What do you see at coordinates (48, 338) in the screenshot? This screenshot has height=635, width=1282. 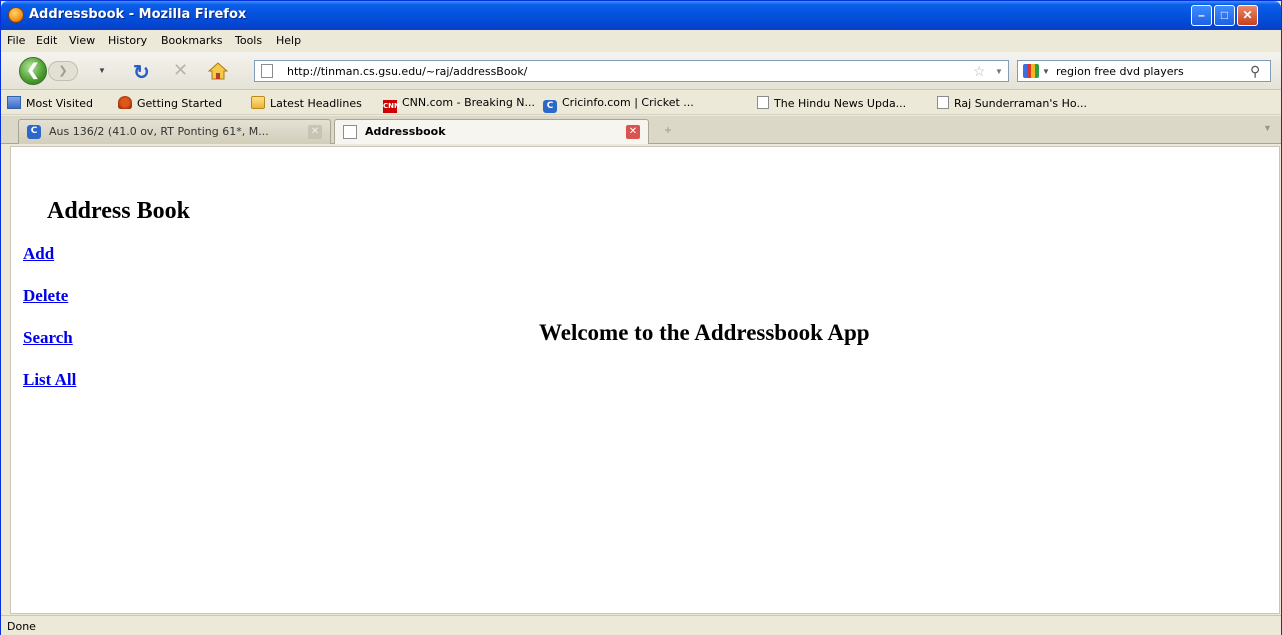 I see `search-link: Search` at bounding box center [48, 338].